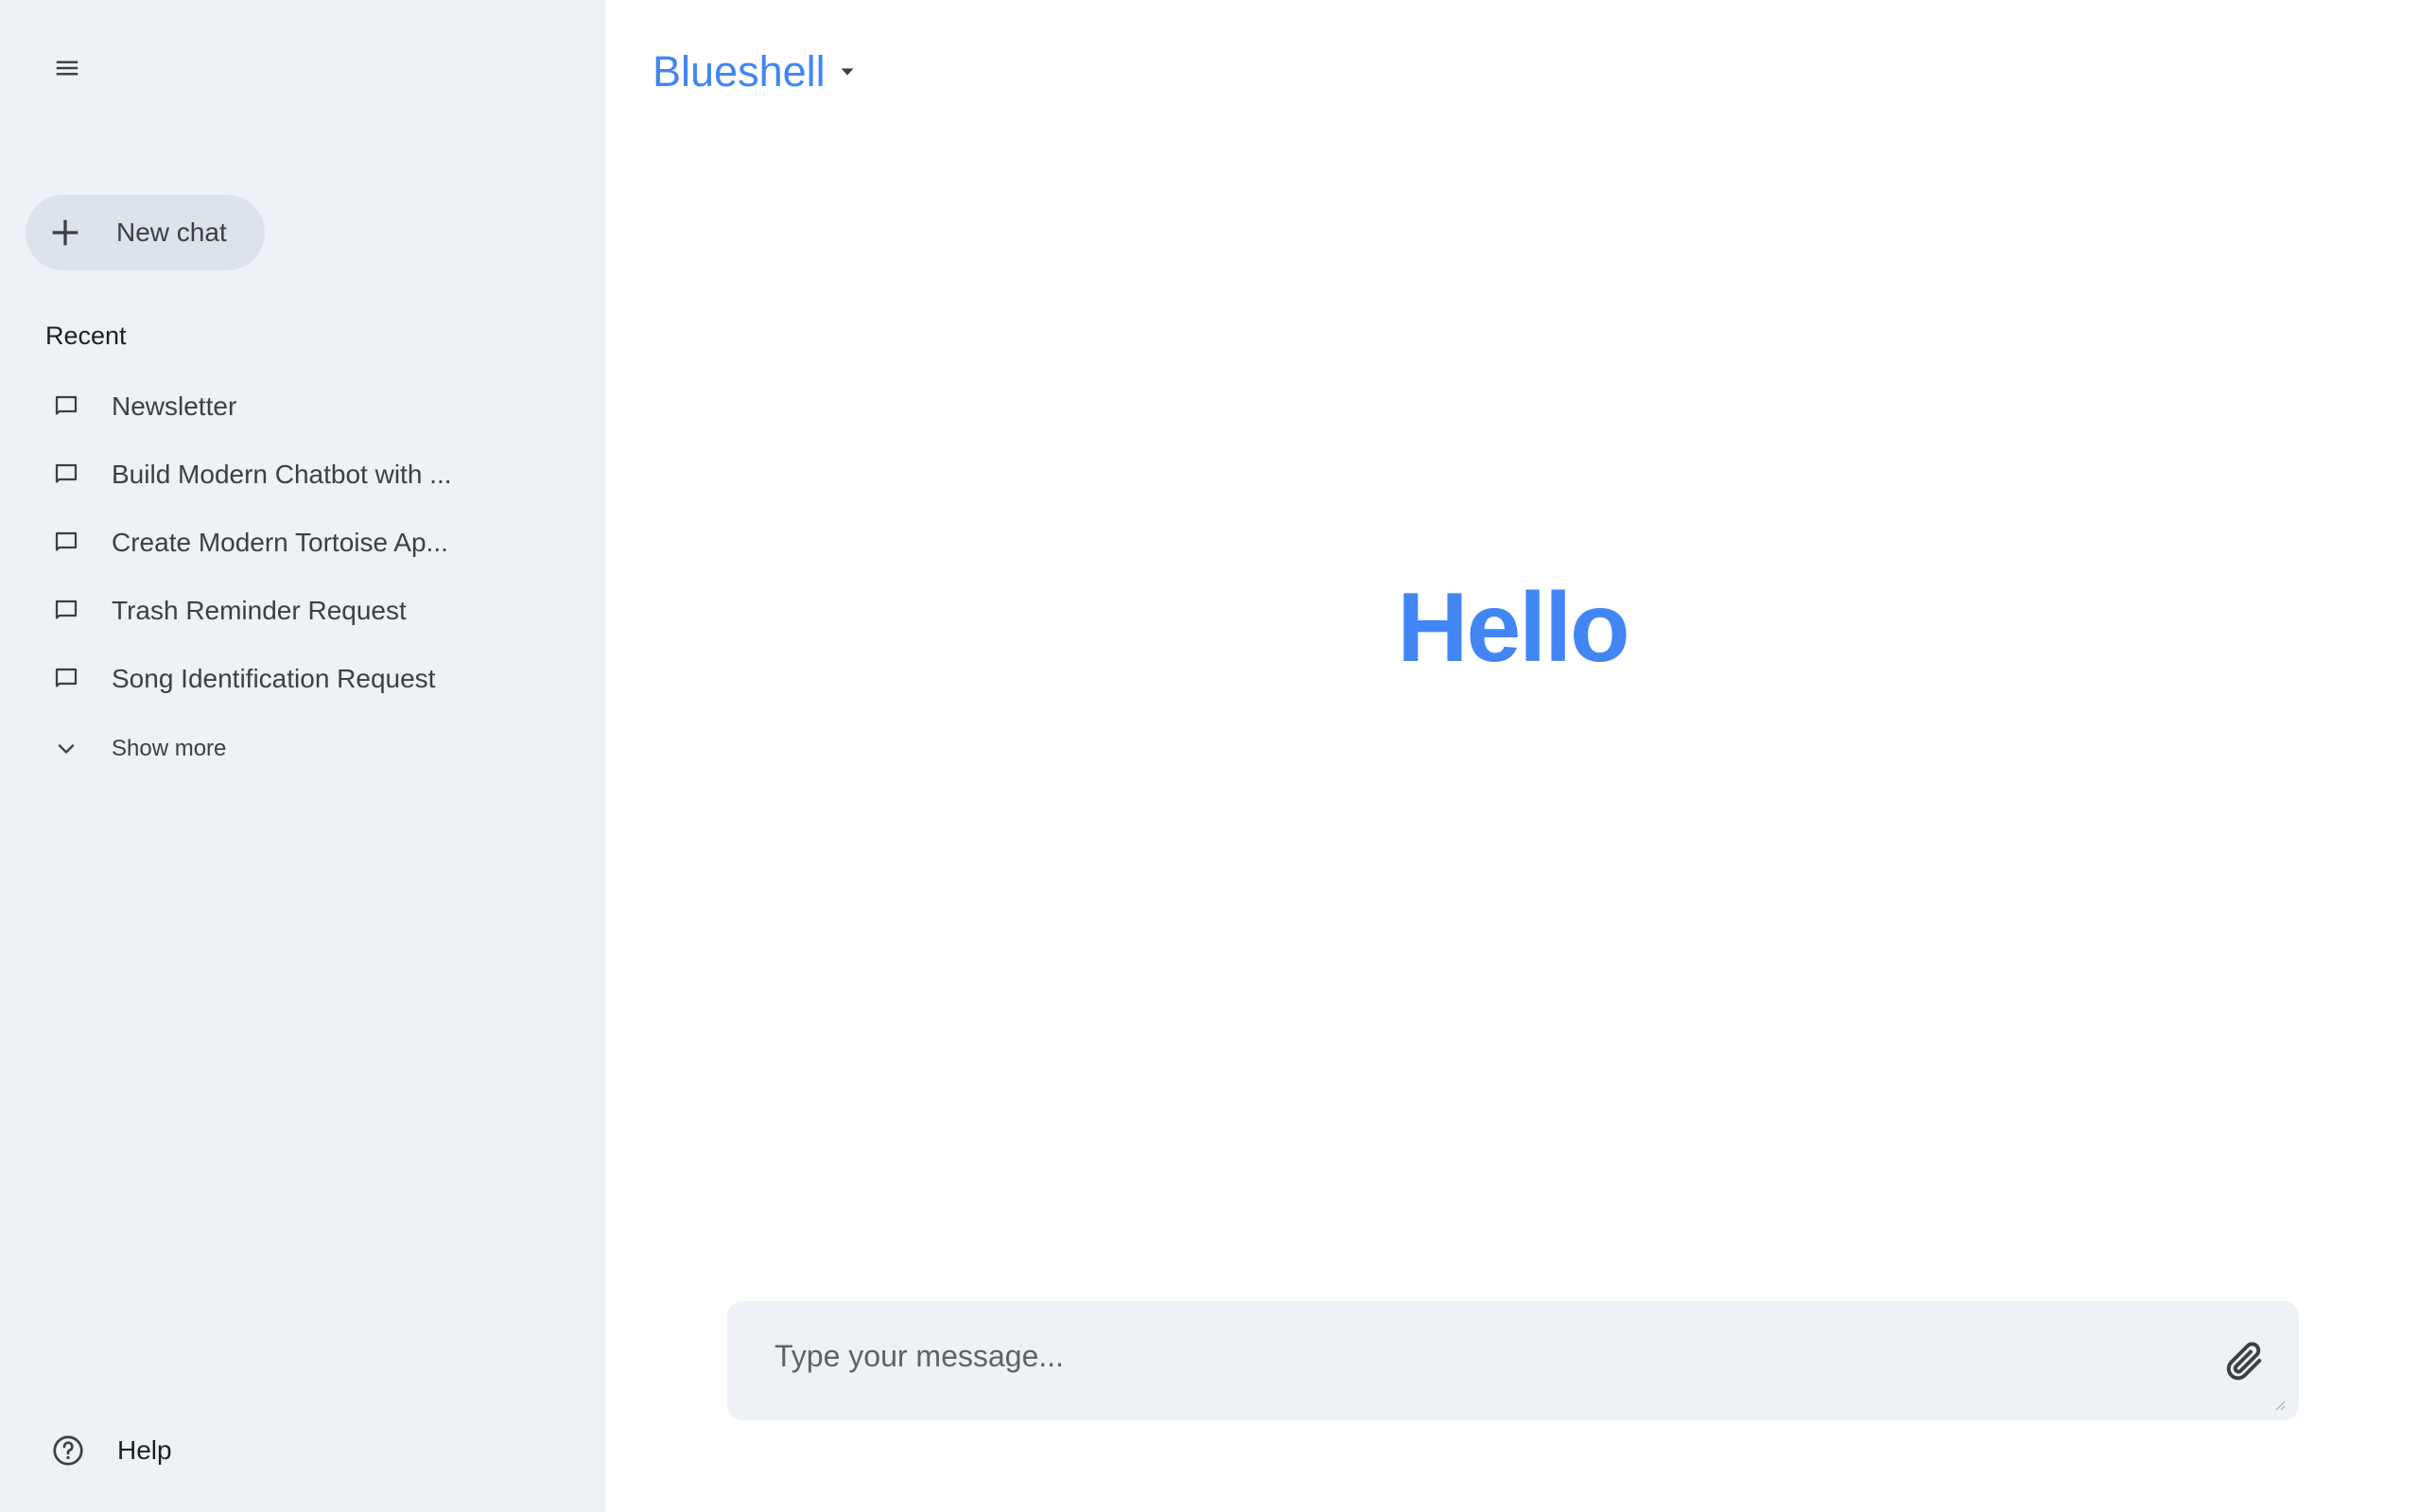  What do you see at coordinates (66, 749) in the screenshot?
I see `chevron-down-icon` at bounding box center [66, 749].